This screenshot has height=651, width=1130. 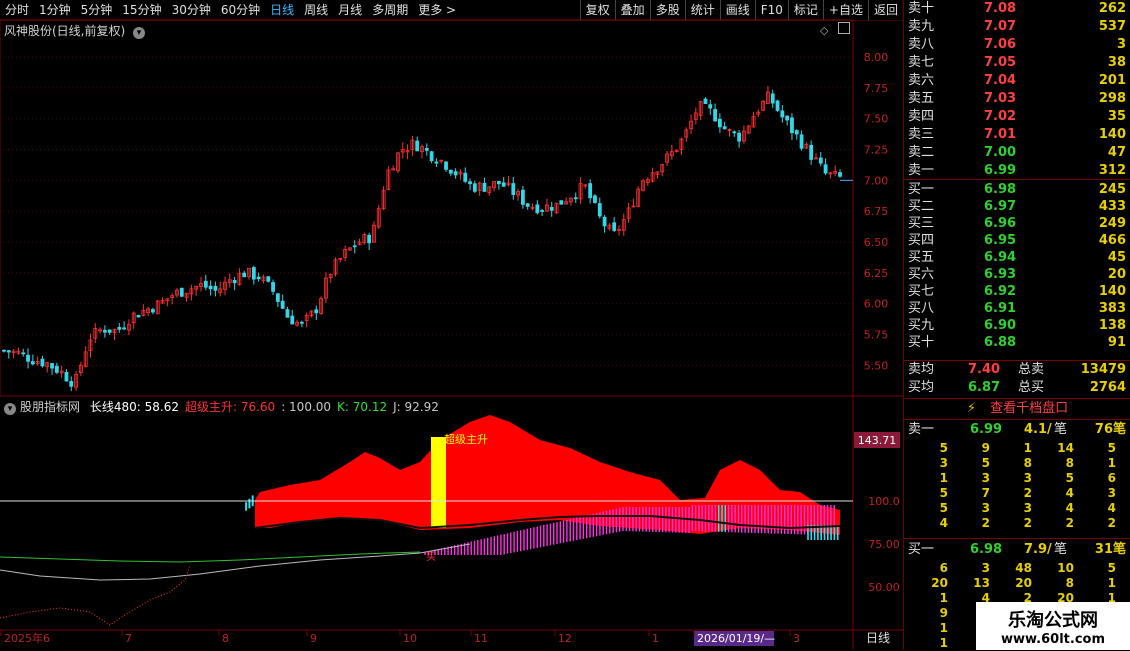 I want to click on level-price: 6.94, so click(x=1000, y=257).